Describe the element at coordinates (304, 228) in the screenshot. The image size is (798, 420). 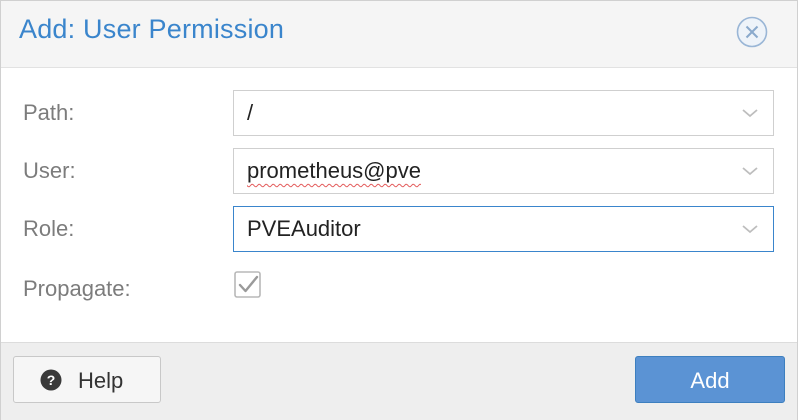
I see `role-value: PVEAuditor` at that location.